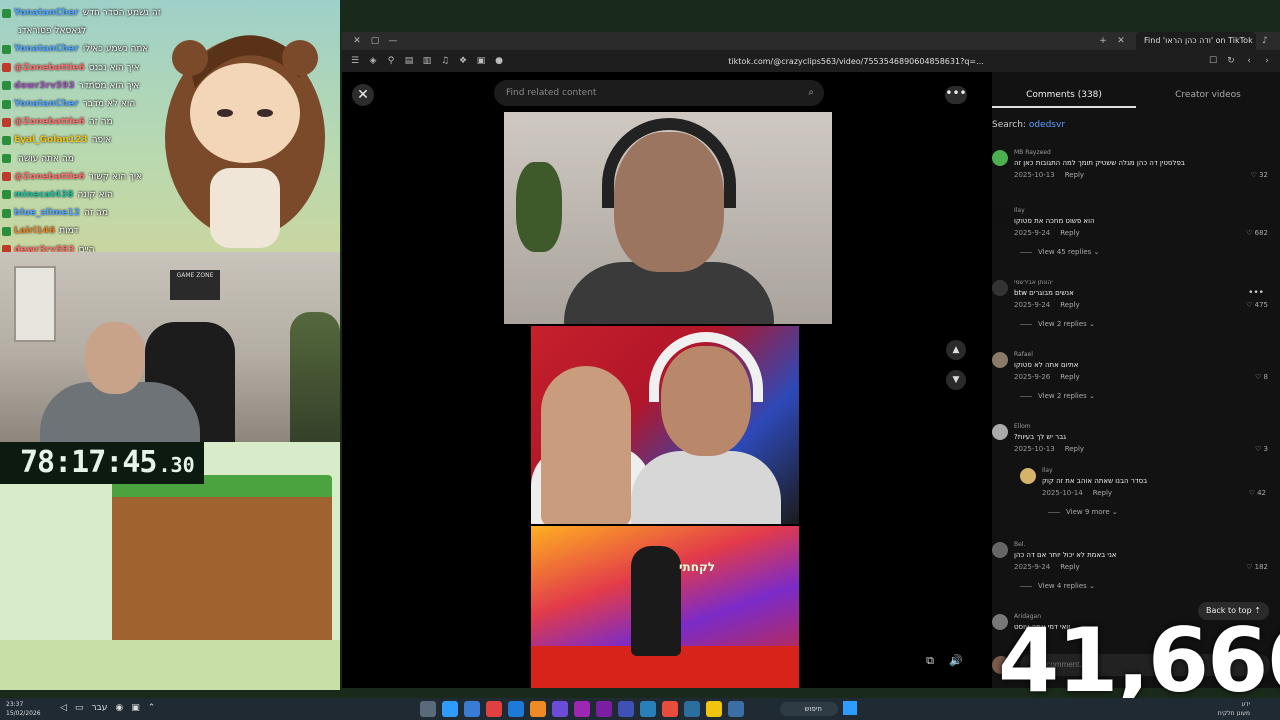  I want to click on comment-like-button: ♡ 475, so click(1257, 305).